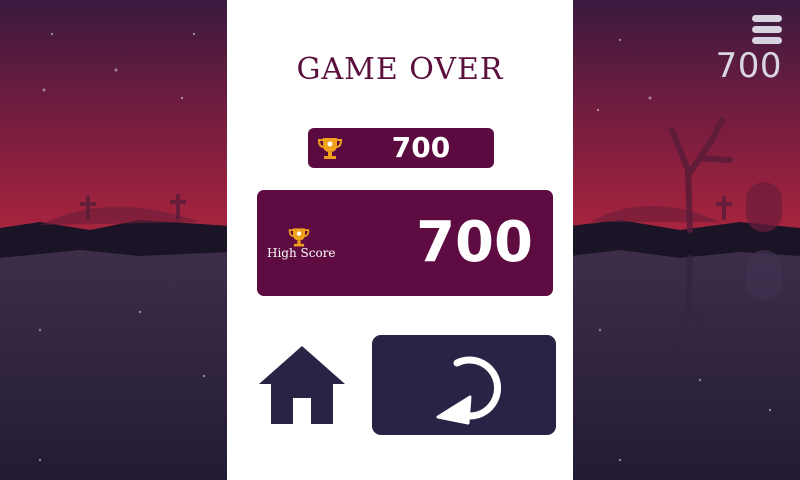 This screenshot has height=480, width=800. Describe the element at coordinates (301, 253) in the screenshot. I see `high-score-label: High Score` at that location.